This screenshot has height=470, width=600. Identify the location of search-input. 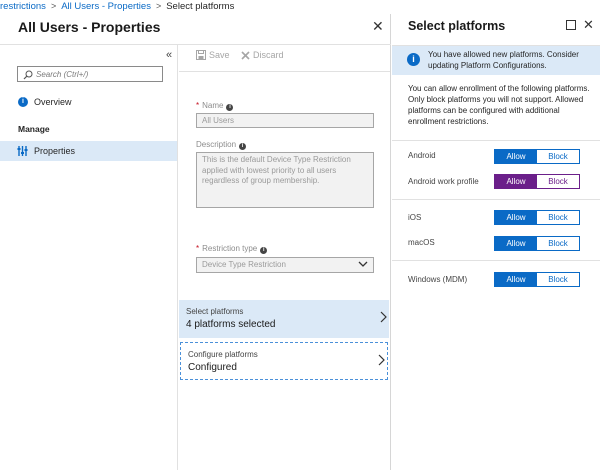
(96, 74).